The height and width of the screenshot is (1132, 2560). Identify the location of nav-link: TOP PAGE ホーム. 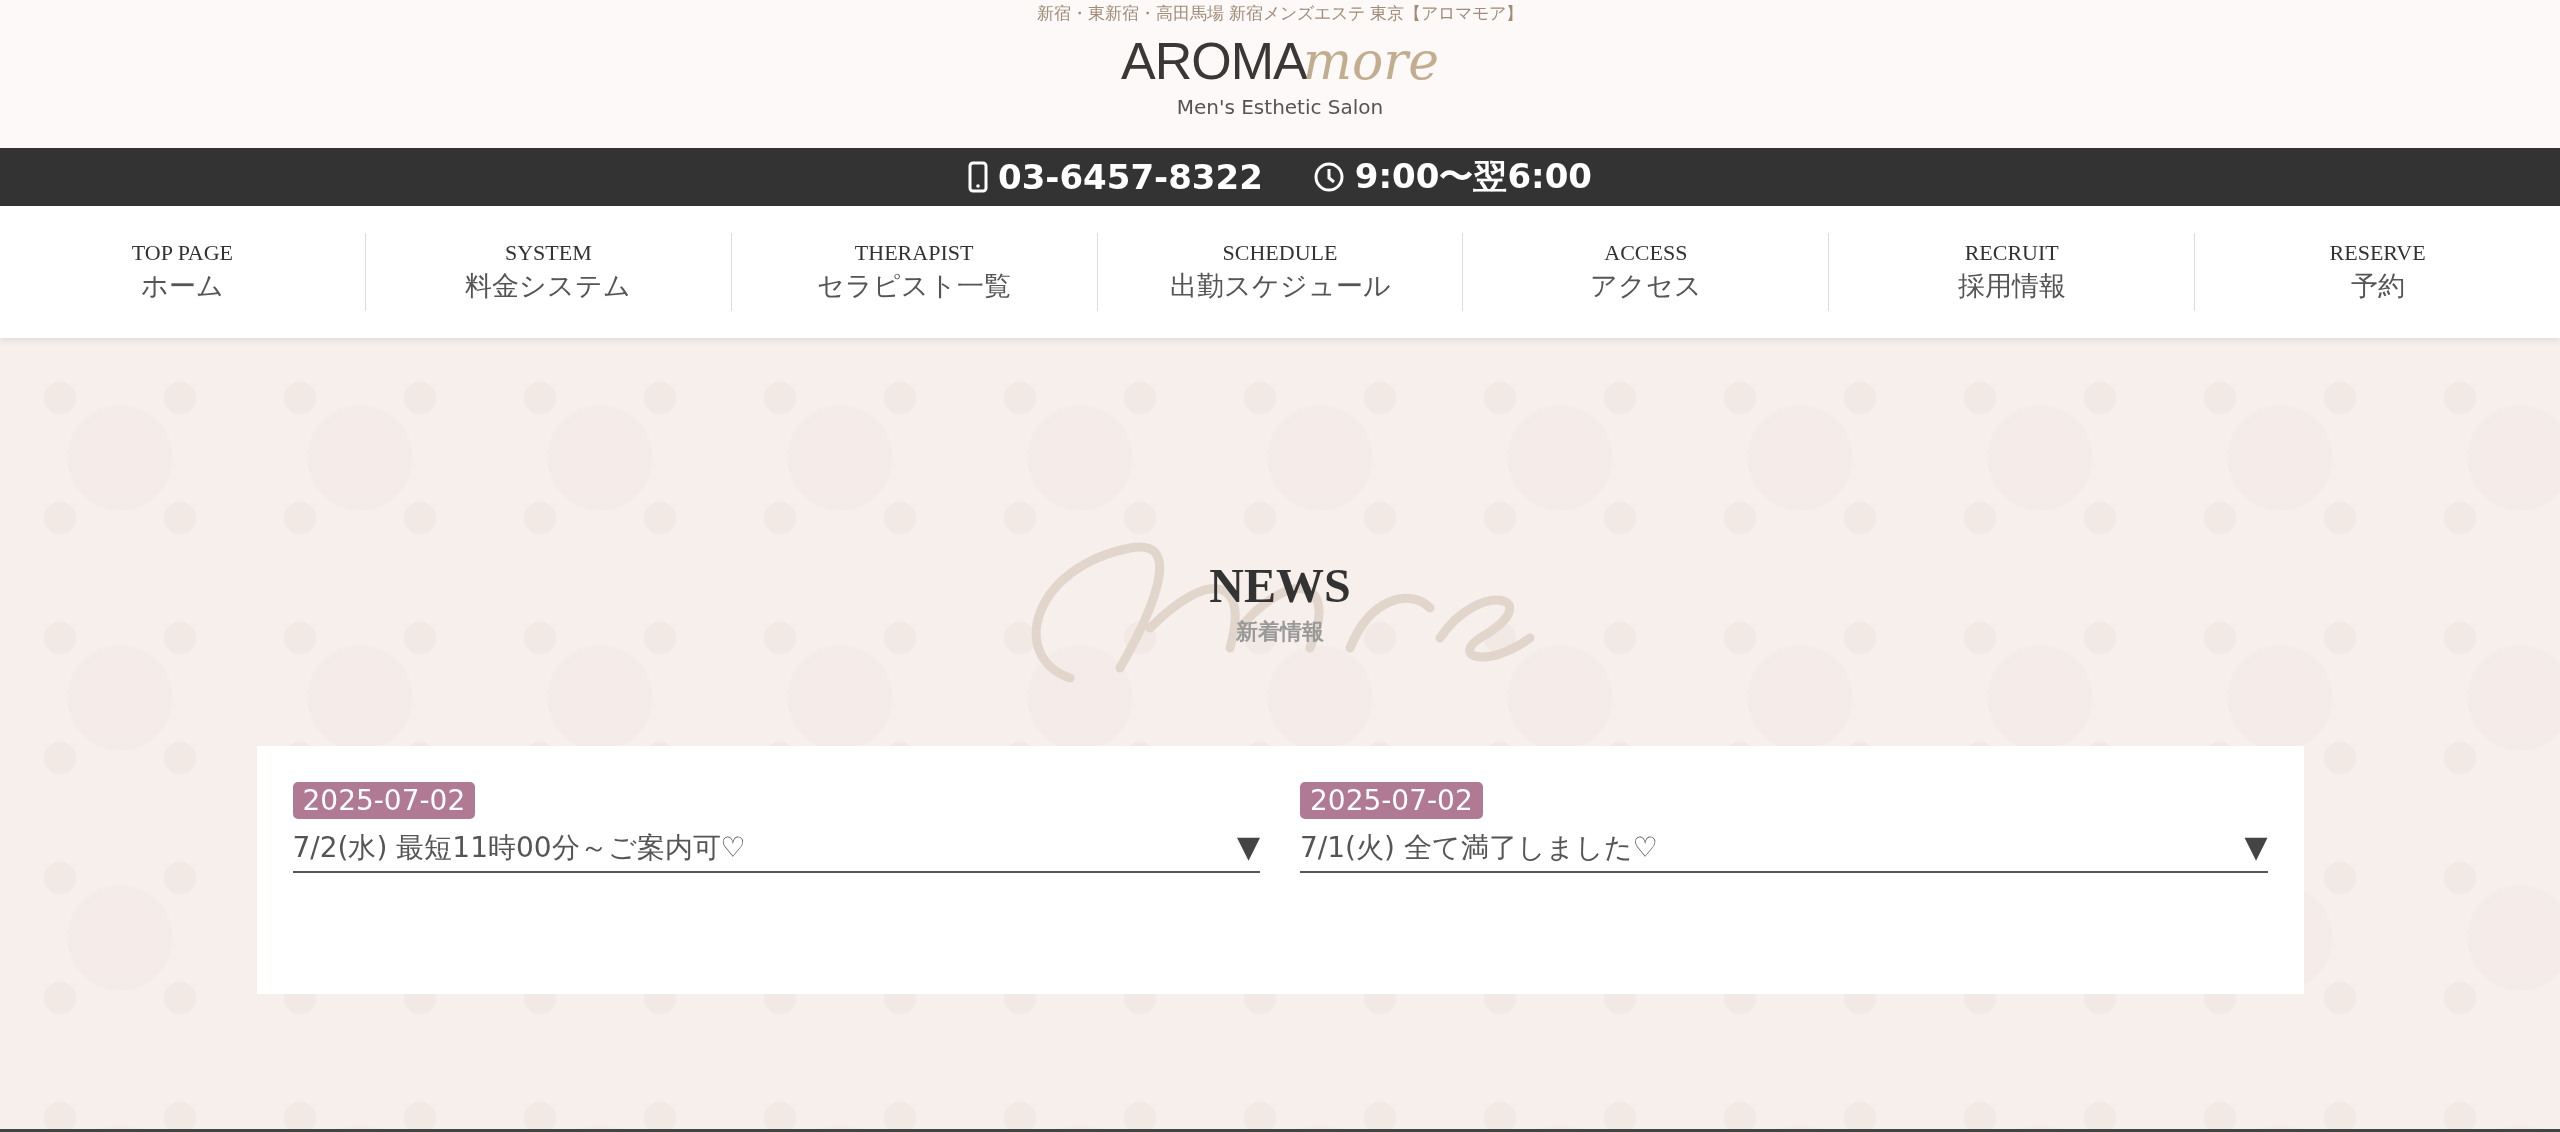
(182, 272).